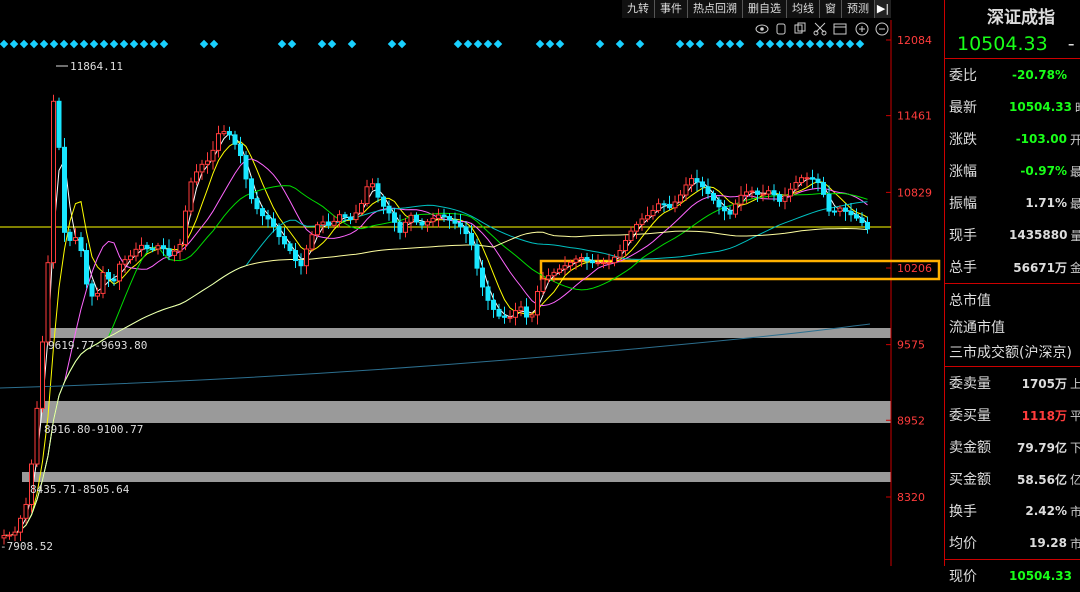 The width and height of the screenshot is (1080, 592). What do you see at coordinates (740, 270) in the screenshot?
I see `highlight-box` at bounding box center [740, 270].